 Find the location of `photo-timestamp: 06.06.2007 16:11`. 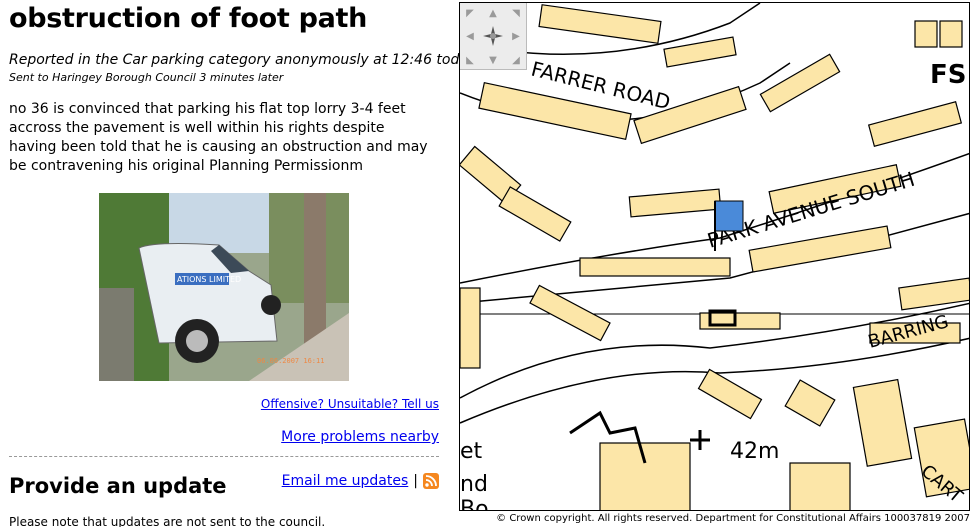

photo-timestamp: 06.06.2007 16:11 is located at coordinates (290, 361).